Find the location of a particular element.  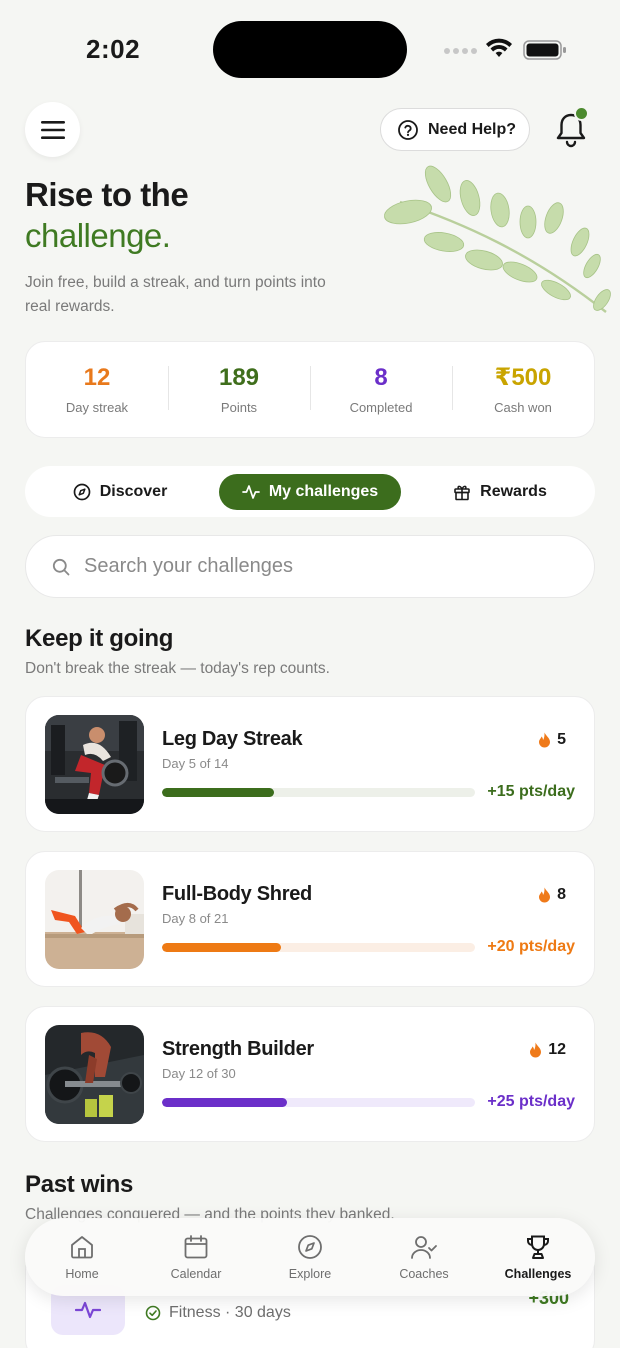

tab-label: My challenges is located at coordinates (323, 491).